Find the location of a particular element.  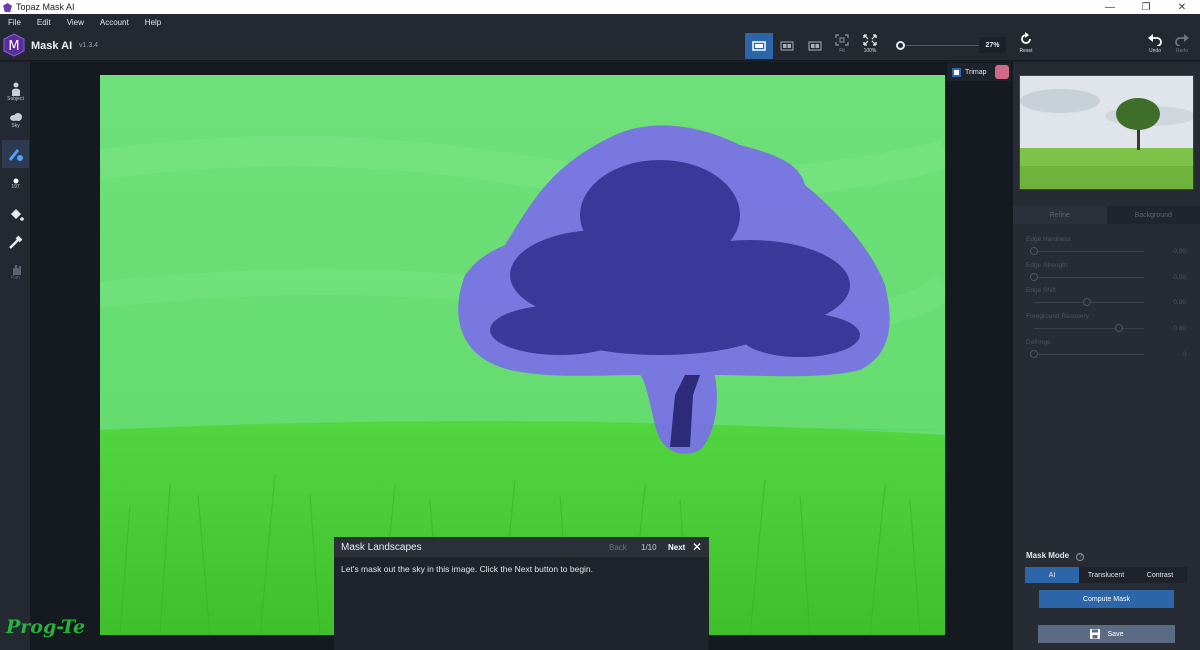

fit-button: Fit is located at coordinates (842, 46).